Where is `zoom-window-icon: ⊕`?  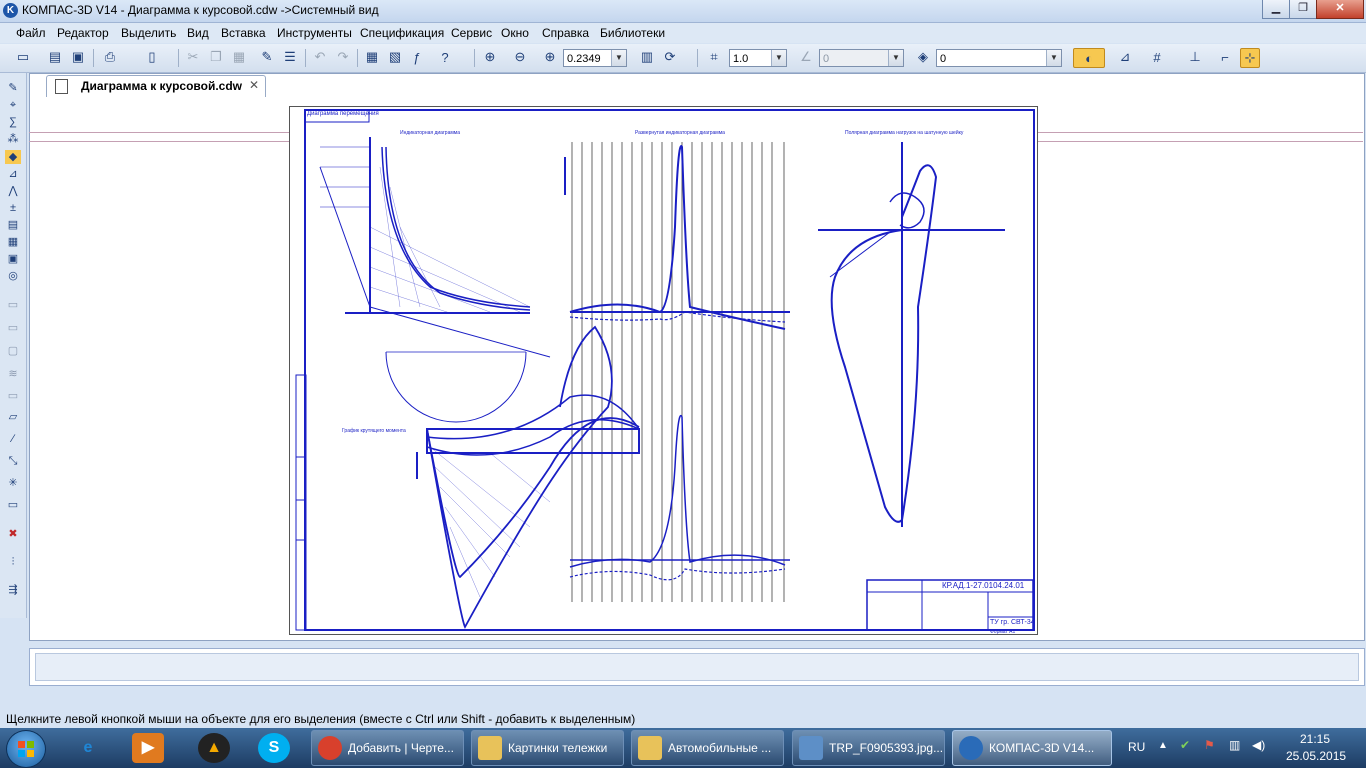
zoom-window-icon: ⊕ is located at coordinates (490, 57).